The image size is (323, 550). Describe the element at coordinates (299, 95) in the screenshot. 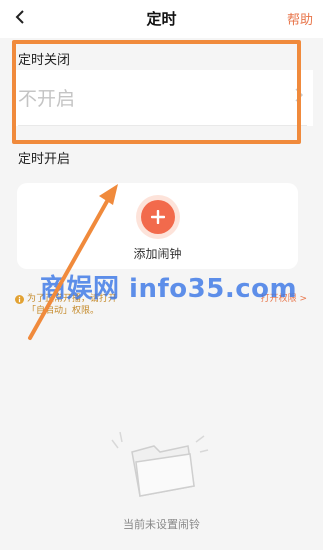

I see `chevron-right-icon` at that location.